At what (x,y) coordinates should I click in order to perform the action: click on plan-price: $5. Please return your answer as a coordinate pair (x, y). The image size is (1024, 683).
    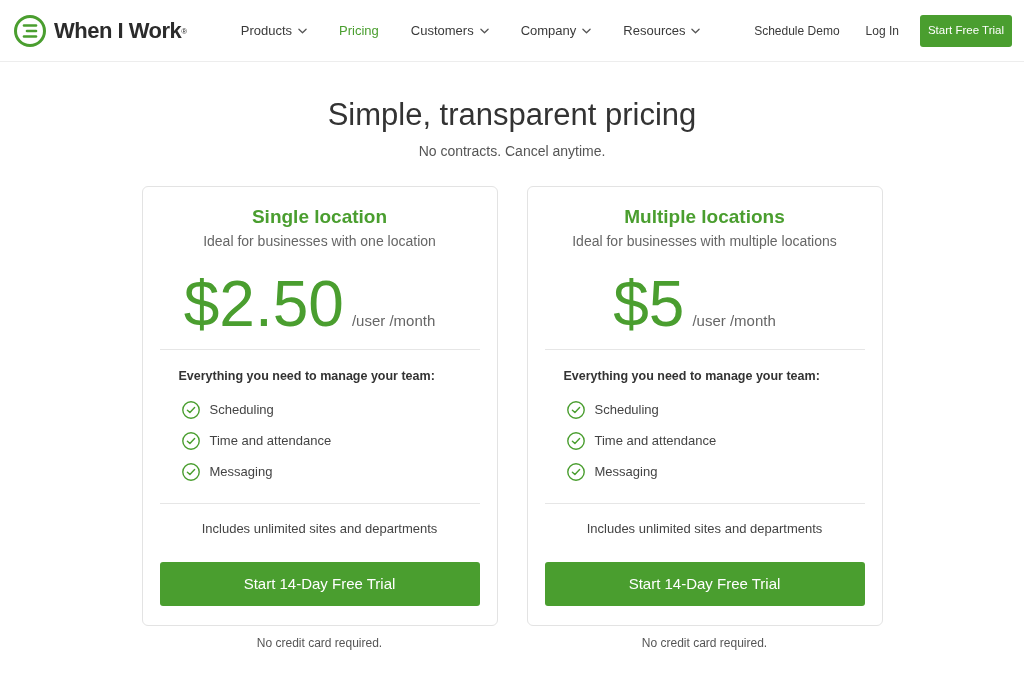
    Looking at the image, I should click on (649, 304).